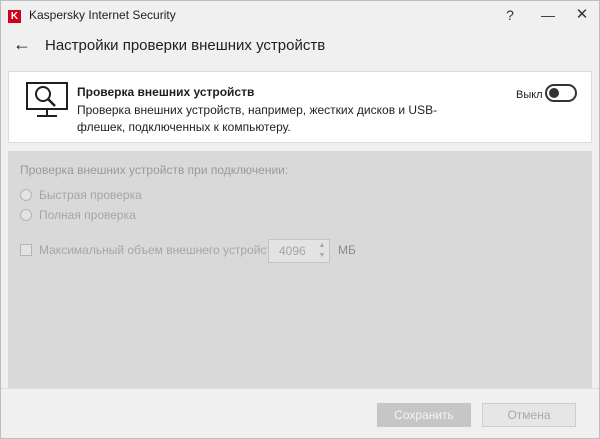  Describe the element at coordinates (529, 95) in the screenshot. I see `toggle-state-label: Выкл` at that location.